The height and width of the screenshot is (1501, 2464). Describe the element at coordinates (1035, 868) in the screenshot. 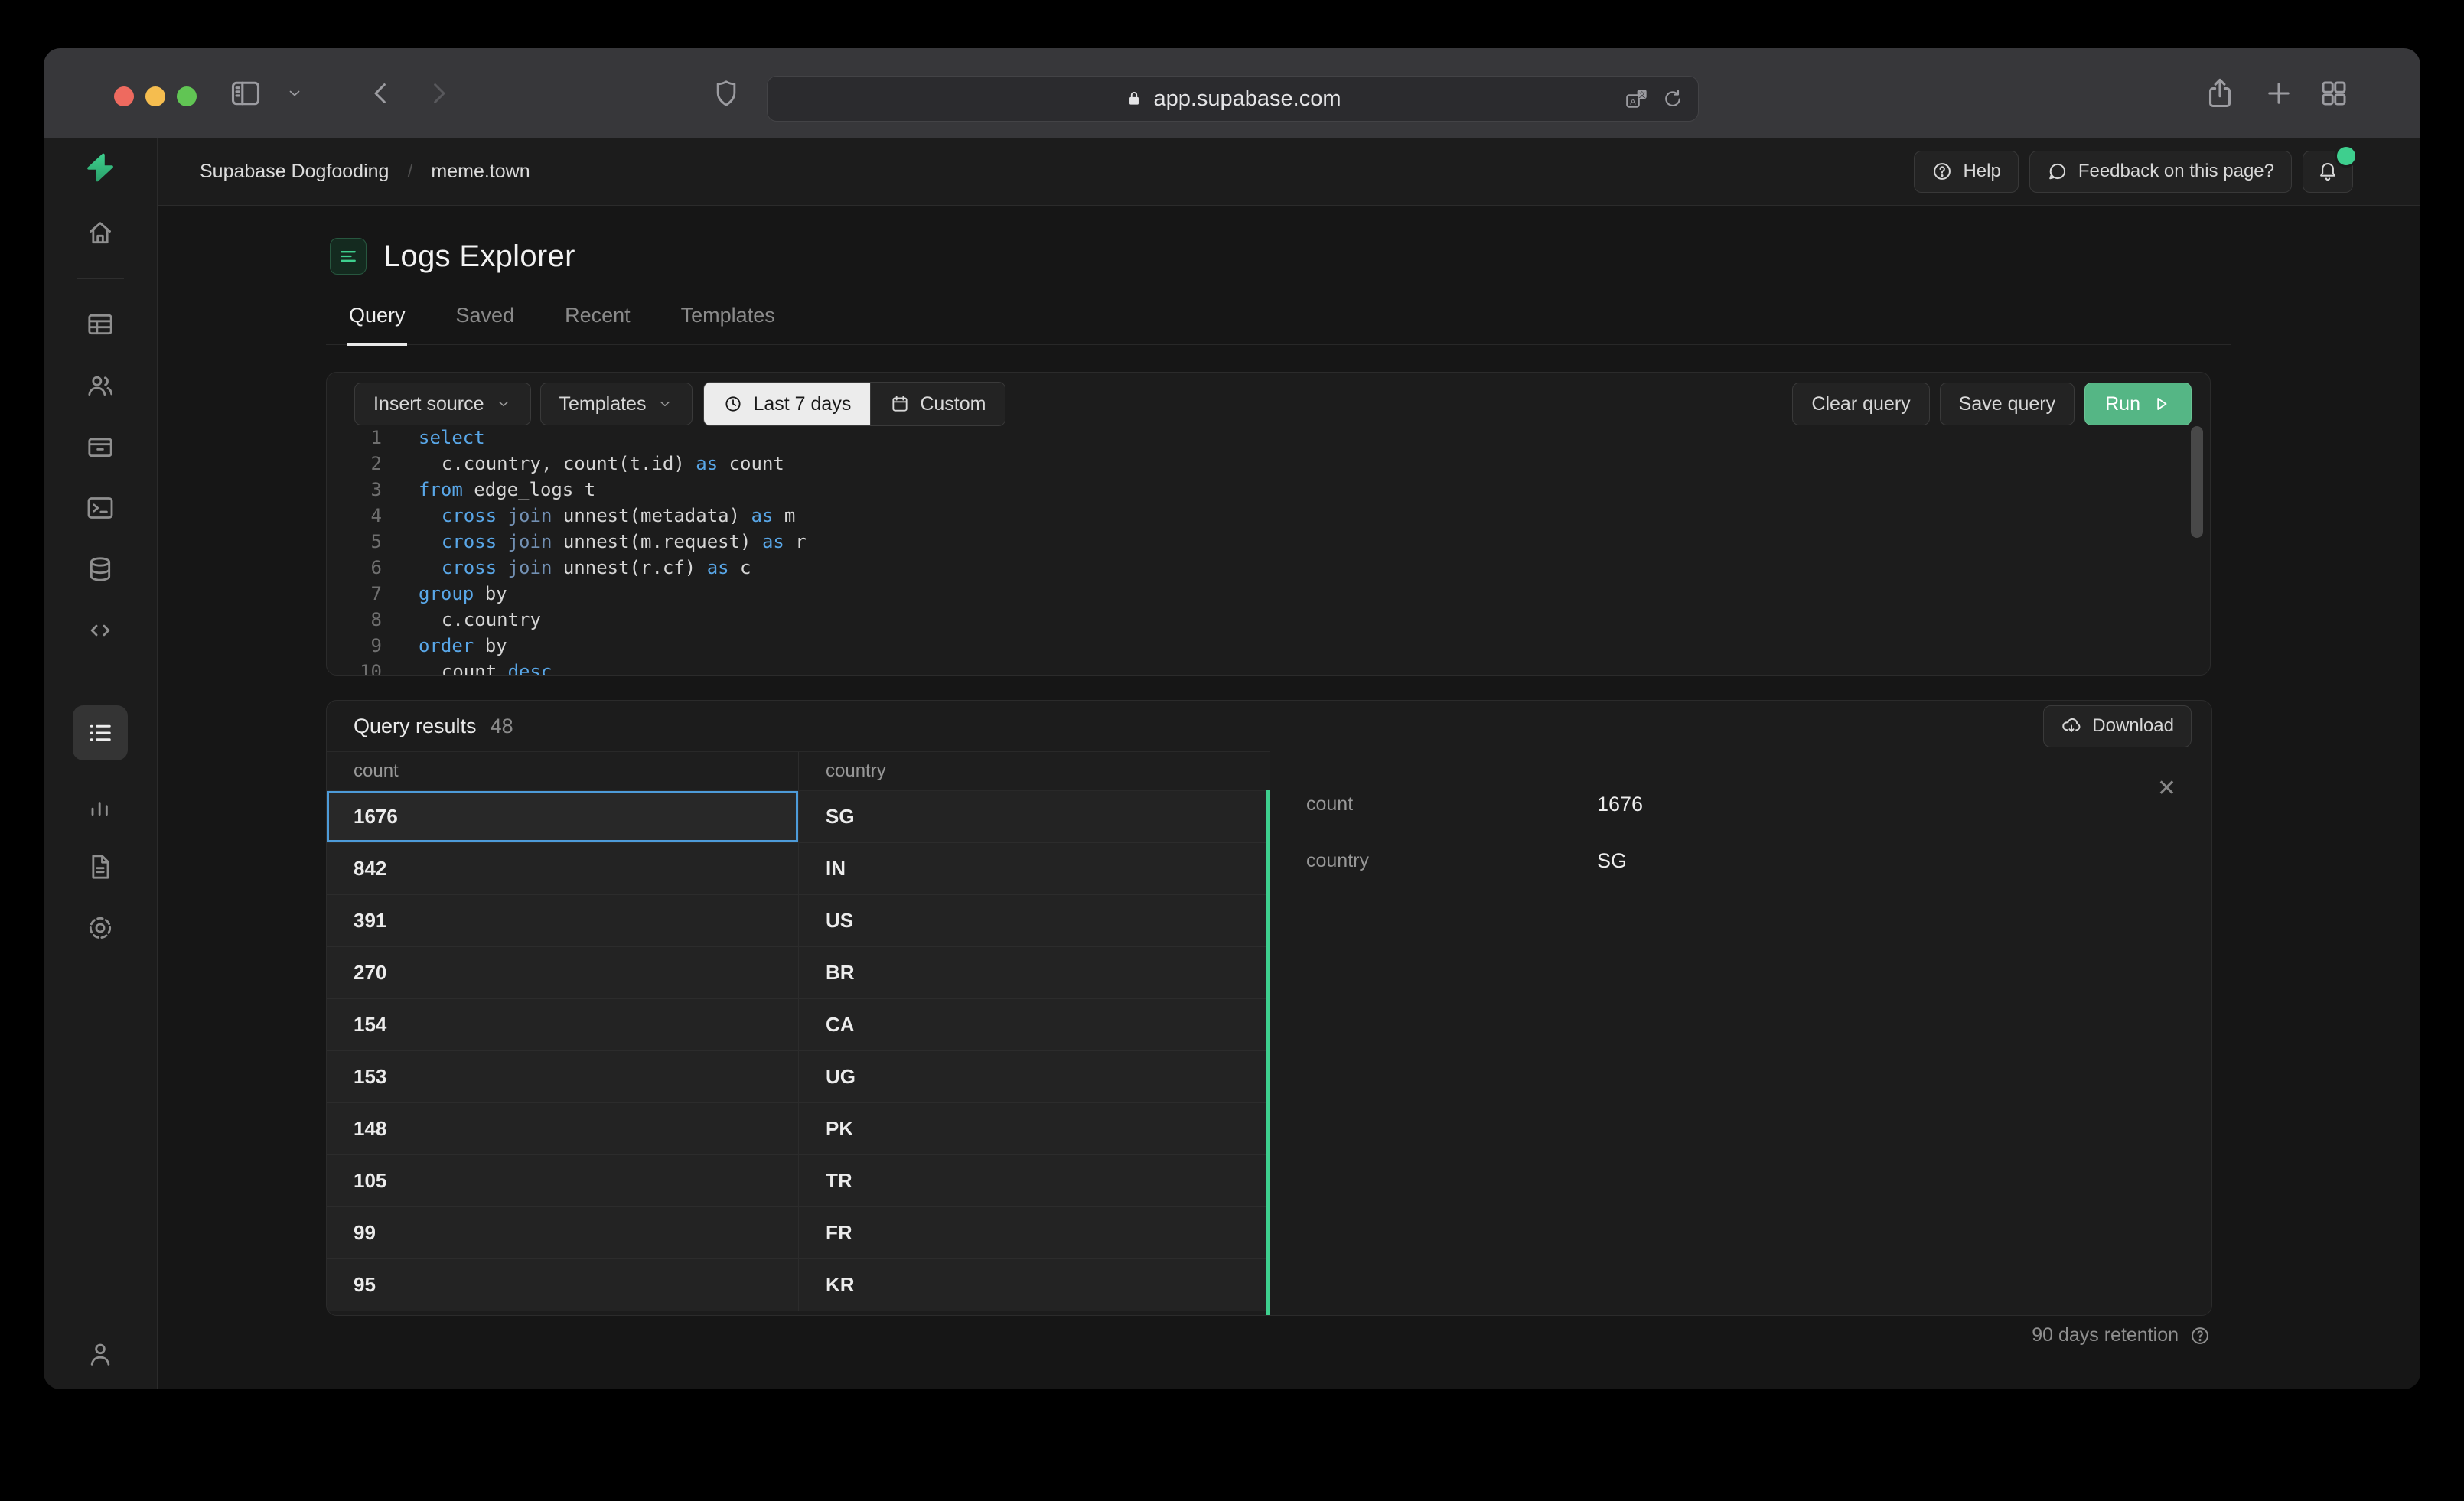

I see `cell-country: IN` at that location.